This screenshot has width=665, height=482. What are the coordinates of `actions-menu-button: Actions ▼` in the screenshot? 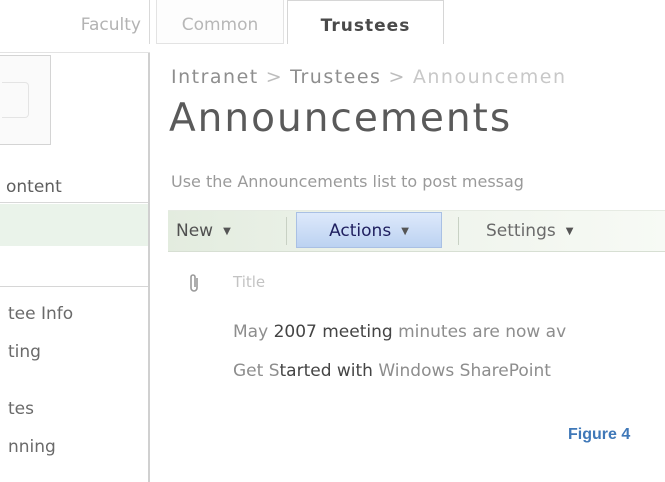 It's located at (369, 230).